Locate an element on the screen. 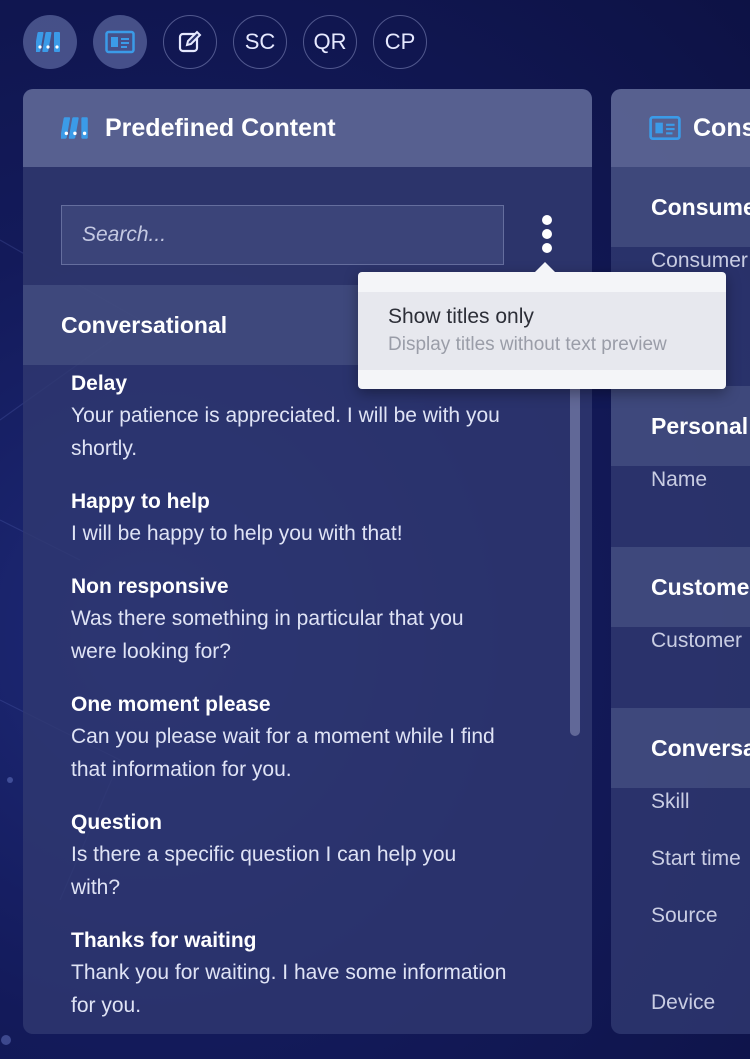 The width and height of the screenshot is (750, 1059). field-label: Start time is located at coordinates (696, 858).